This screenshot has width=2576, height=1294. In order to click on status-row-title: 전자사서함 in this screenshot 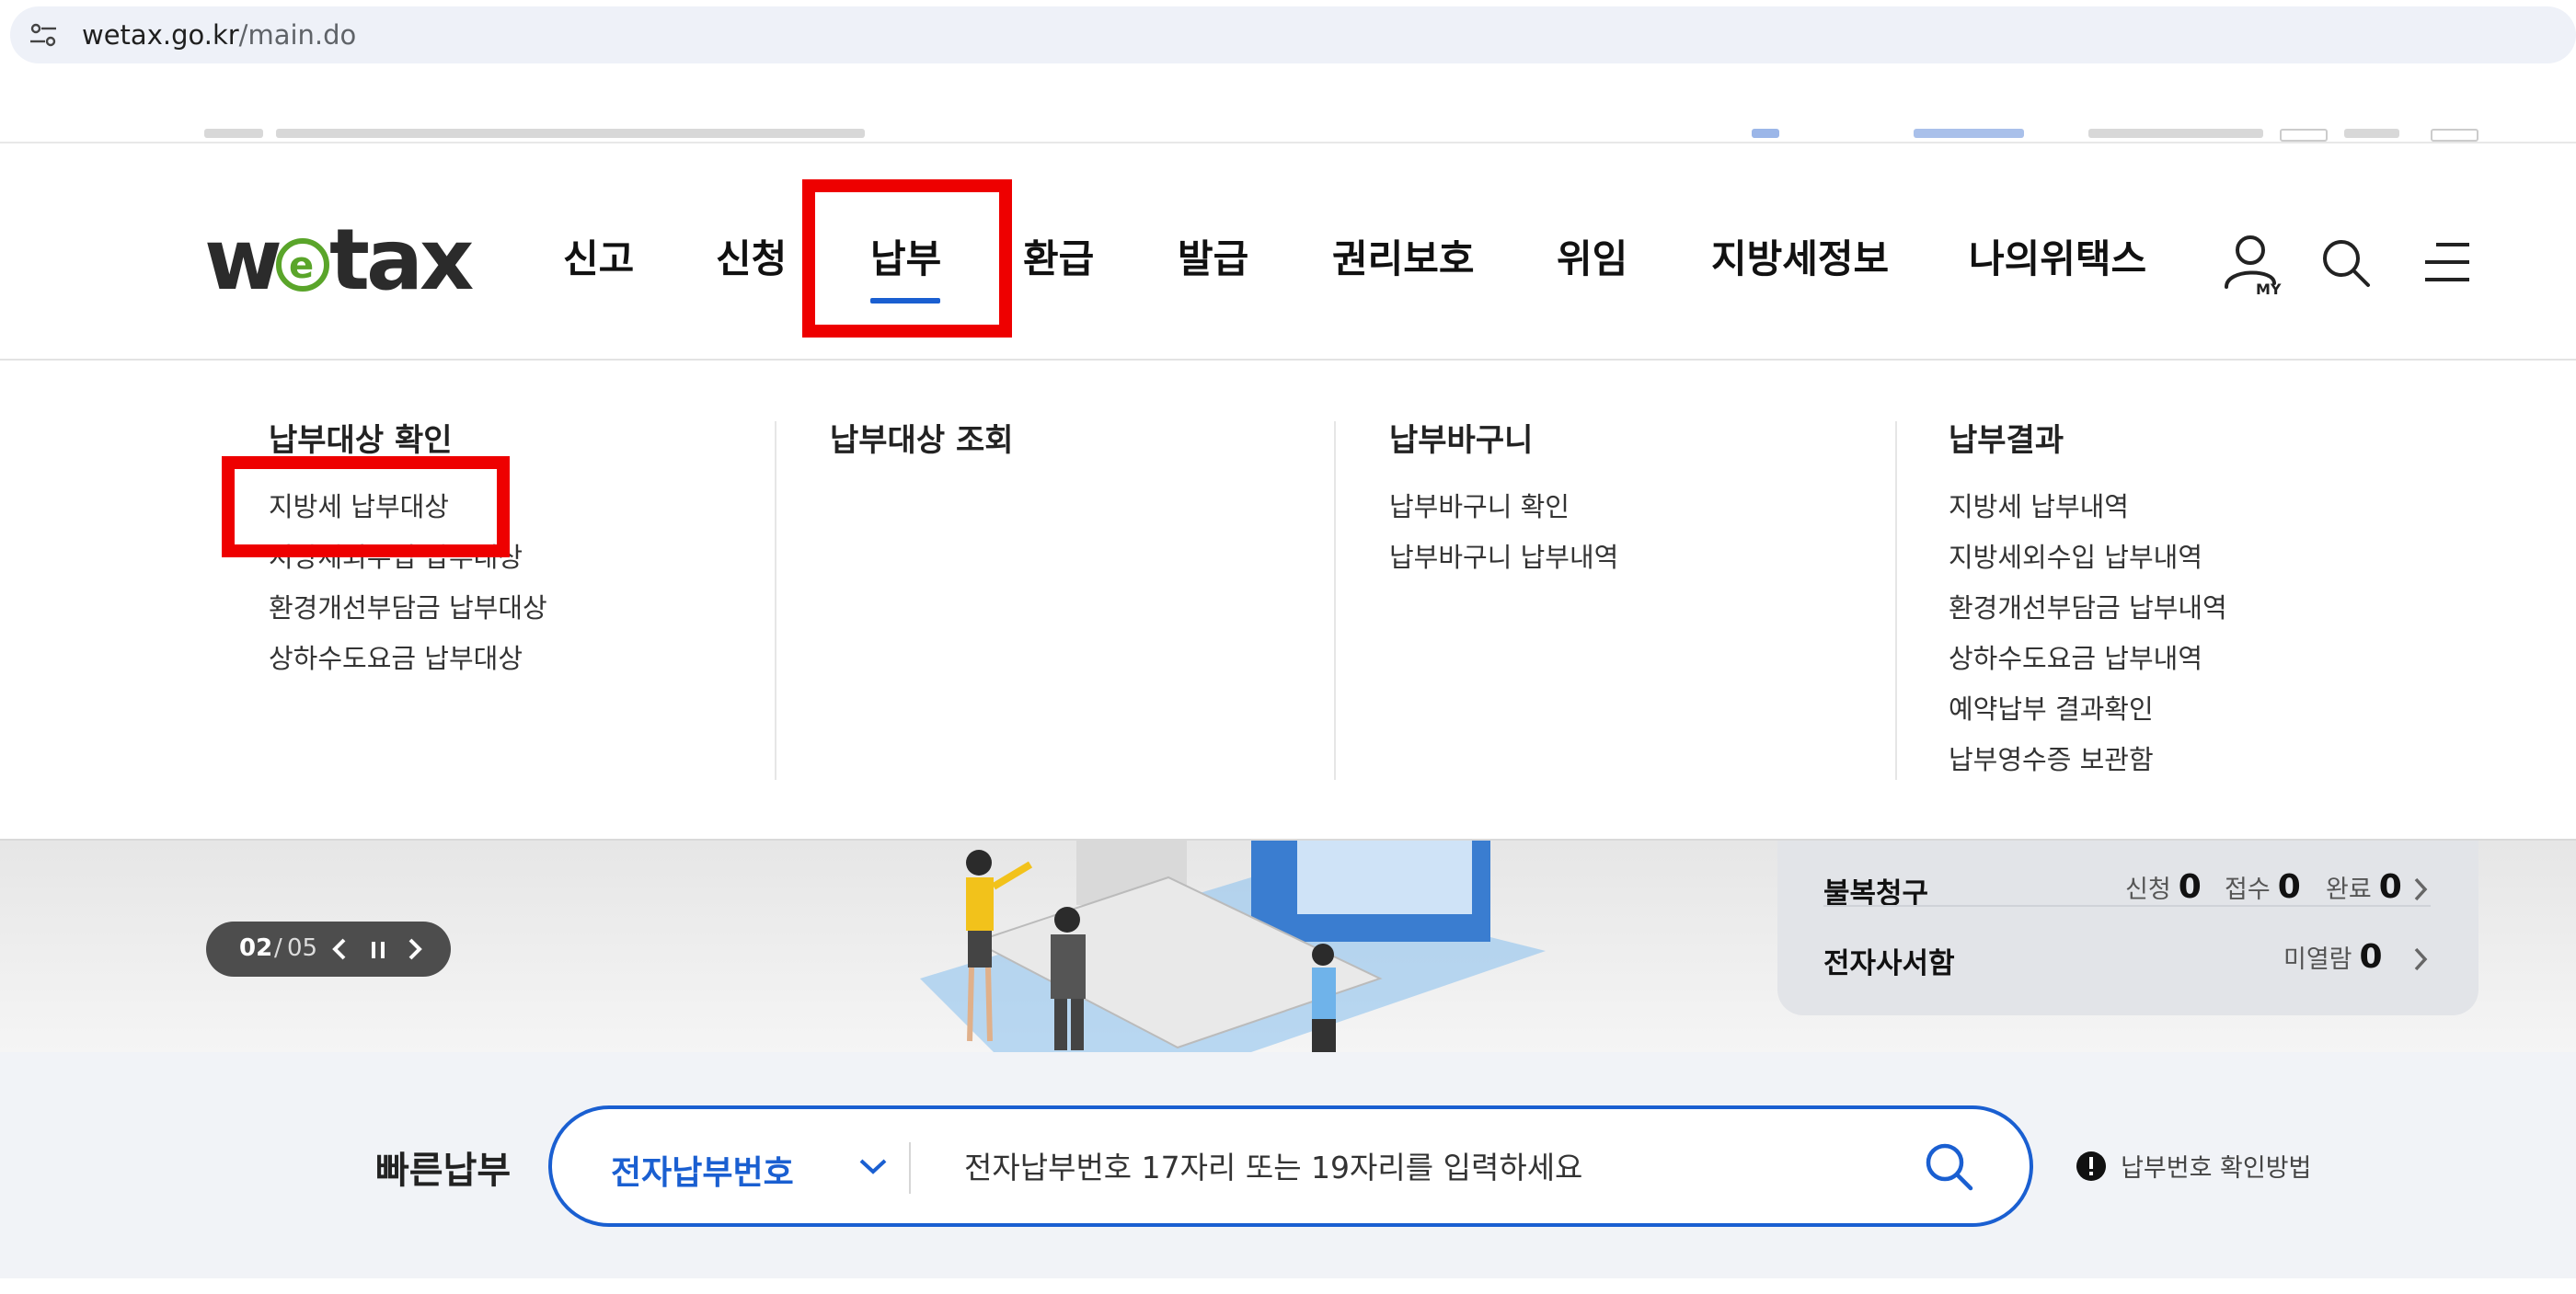, I will do `click(1889, 963)`.